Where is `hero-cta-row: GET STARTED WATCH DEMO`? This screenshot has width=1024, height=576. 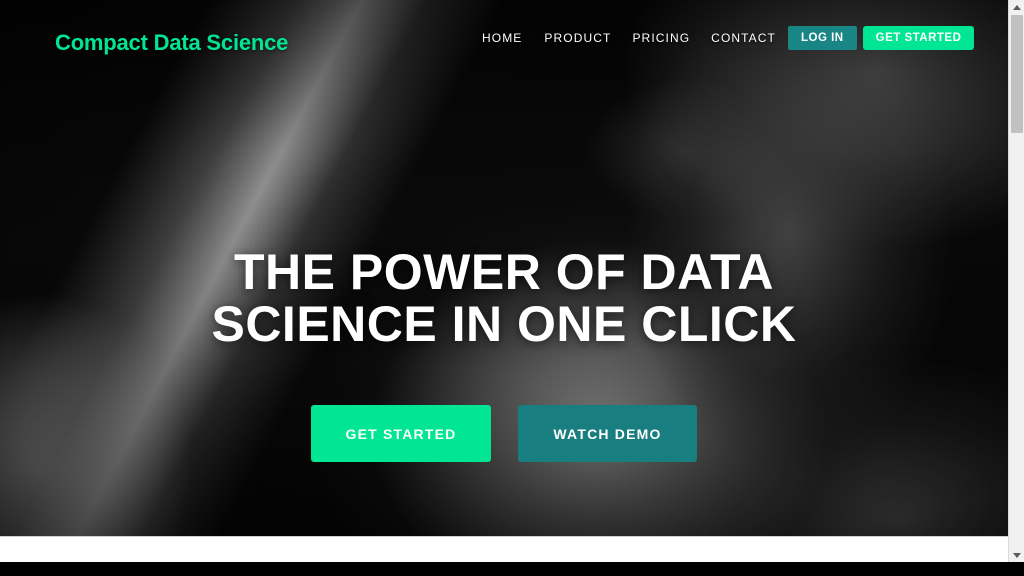 hero-cta-row: GET STARTED WATCH DEMO is located at coordinates (504, 433).